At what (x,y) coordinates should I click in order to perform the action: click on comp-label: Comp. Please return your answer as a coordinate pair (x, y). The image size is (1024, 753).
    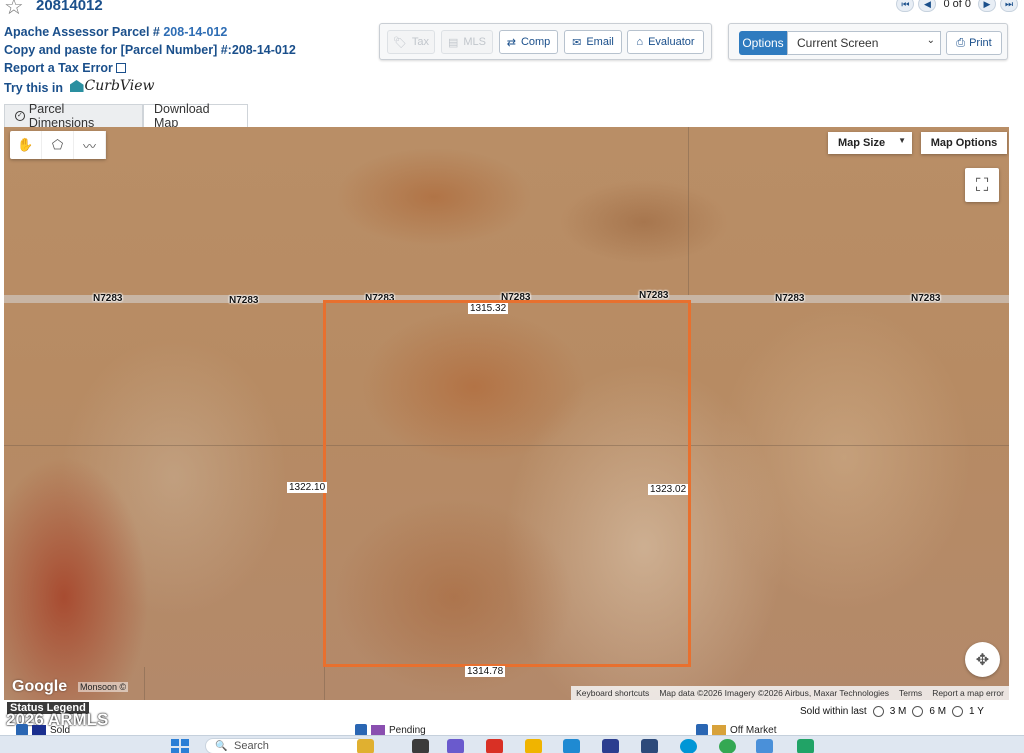
    Looking at the image, I should click on (535, 42).